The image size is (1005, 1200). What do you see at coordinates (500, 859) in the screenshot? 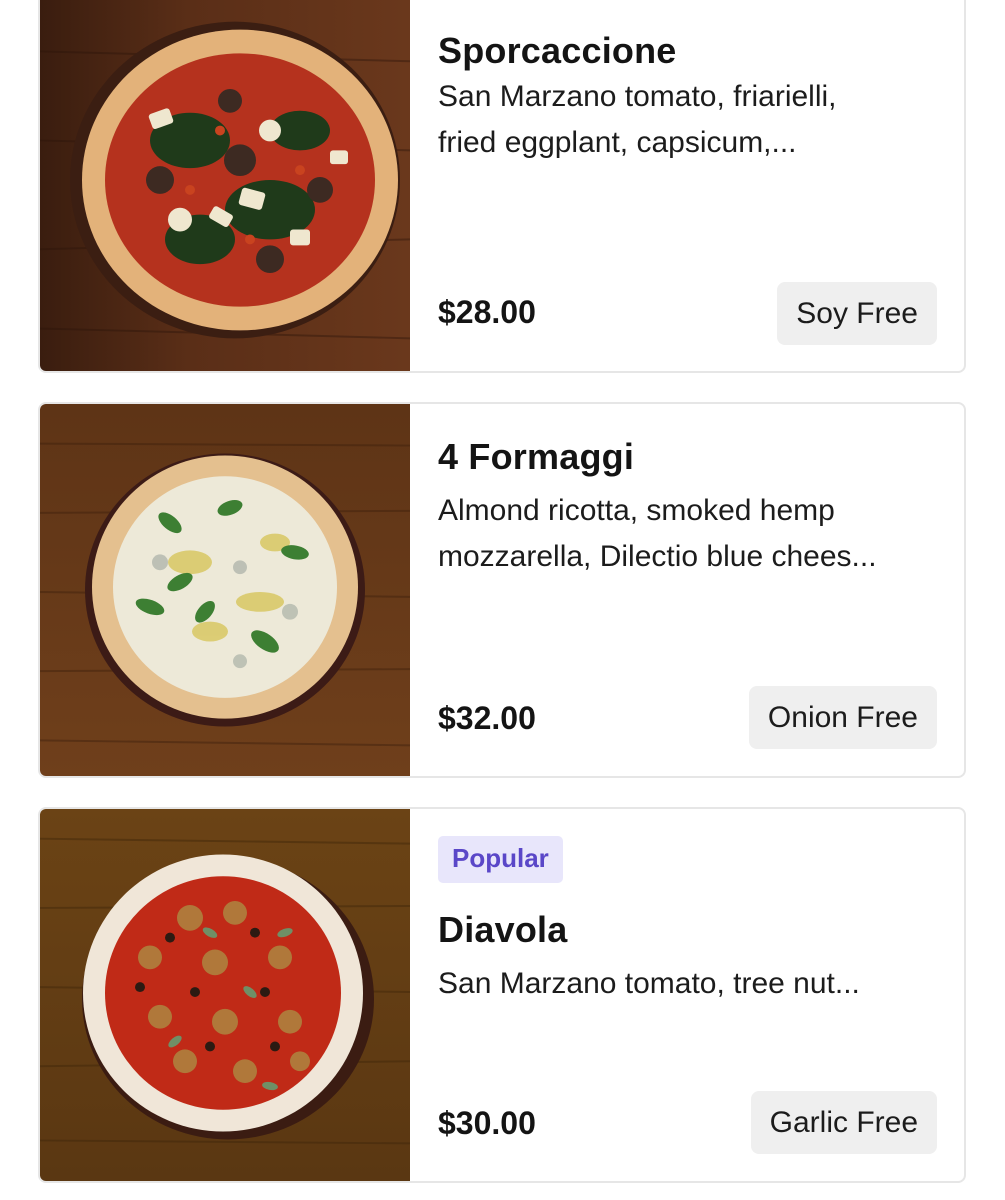
I see `popular-badge: Popular` at bounding box center [500, 859].